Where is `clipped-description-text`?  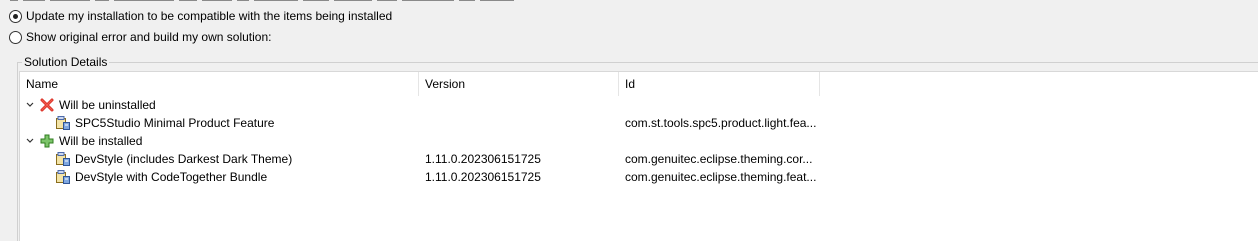 clipped-description-text is located at coordinates (290, 1).